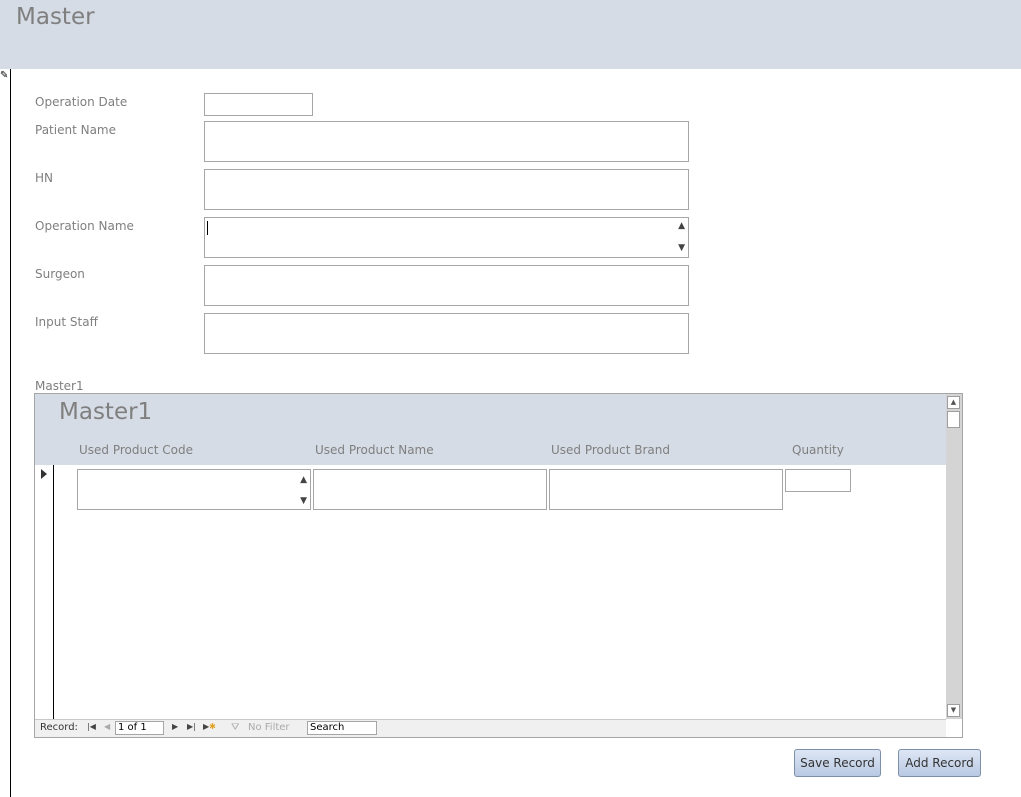 The height and width of the screenshot is (797, 1021). What do you see at coordinates (136, 450) in the screenshot?
I see `column-header-product-code: Used Product Code` at bounding box center [136, 450].